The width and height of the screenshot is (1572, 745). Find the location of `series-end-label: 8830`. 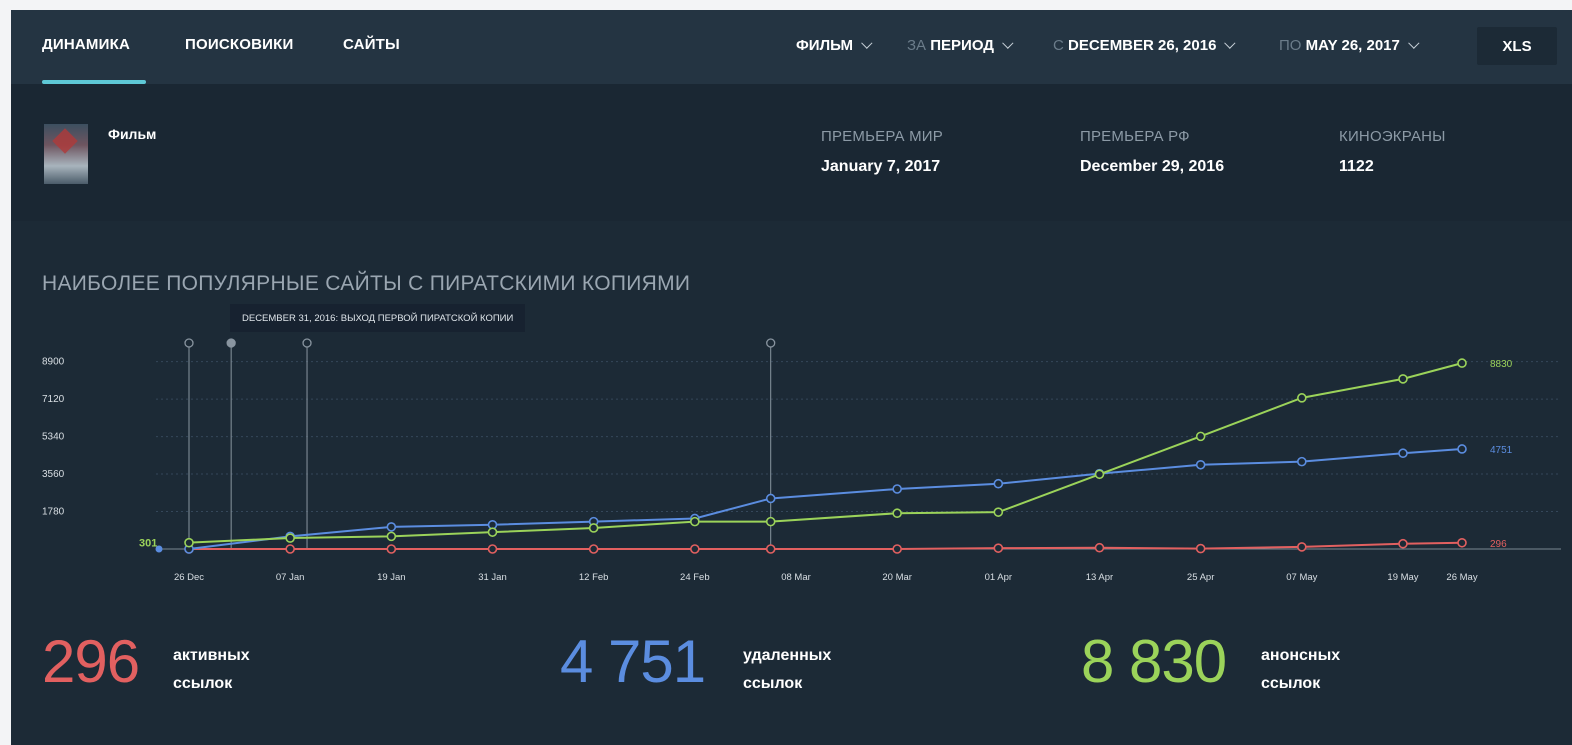

series-end-label: 8830 is located at coordinates (1501, 364).